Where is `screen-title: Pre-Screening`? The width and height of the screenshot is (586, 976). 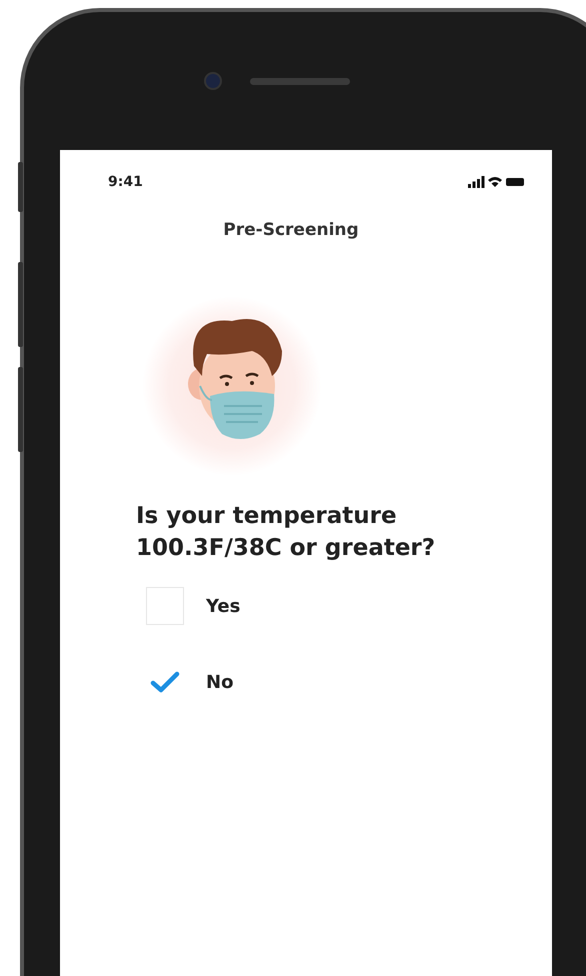 screen-title: Pre-Screening is located at coordinates (291, 230).